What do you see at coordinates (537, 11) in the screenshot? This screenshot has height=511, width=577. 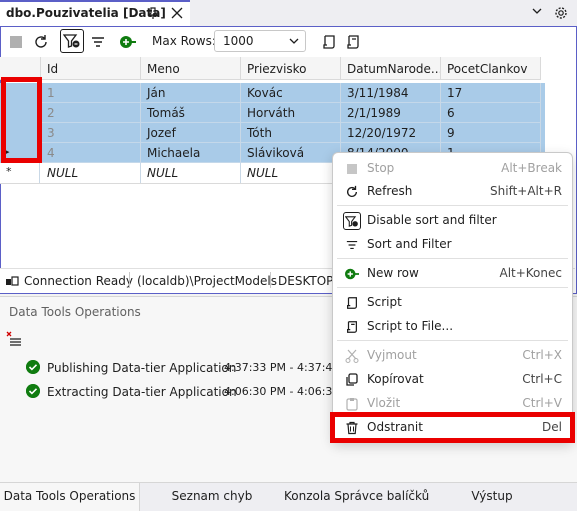 I see `tab-overflow-icon` at bounding box center [537, 11].